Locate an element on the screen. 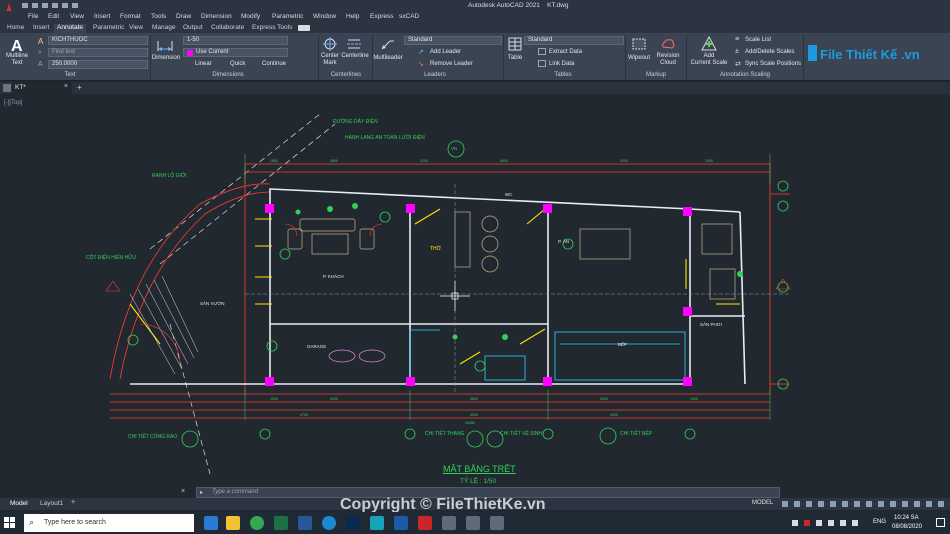  model-mode-indicator: MODEL is located at coordinates (762, 503).